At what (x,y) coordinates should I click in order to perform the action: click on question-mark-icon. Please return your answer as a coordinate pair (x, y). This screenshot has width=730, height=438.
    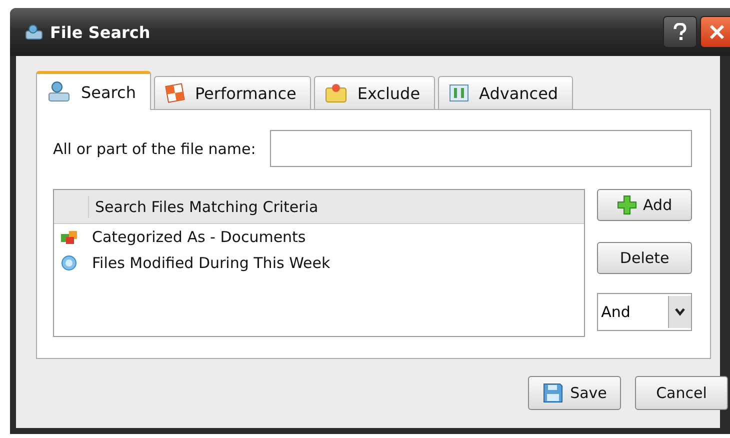
    Looking at the image, I should click on (680, 32).